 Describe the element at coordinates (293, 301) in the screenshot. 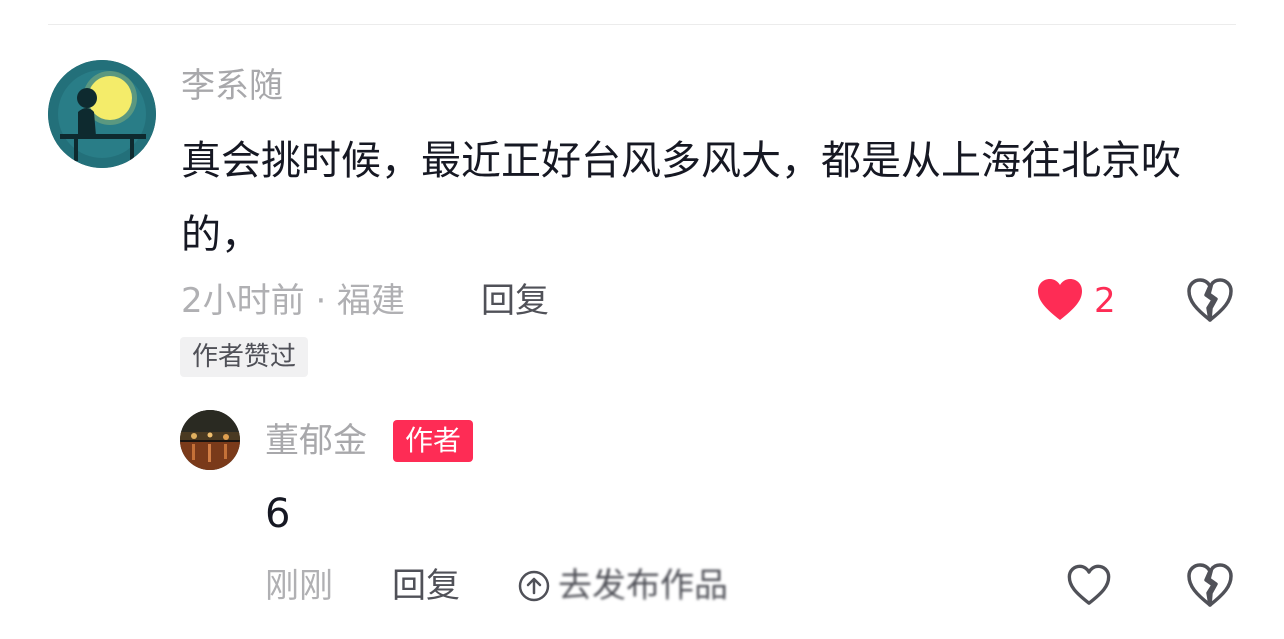

I see `comment-time-location: 2小时前 · 福建` at that location.